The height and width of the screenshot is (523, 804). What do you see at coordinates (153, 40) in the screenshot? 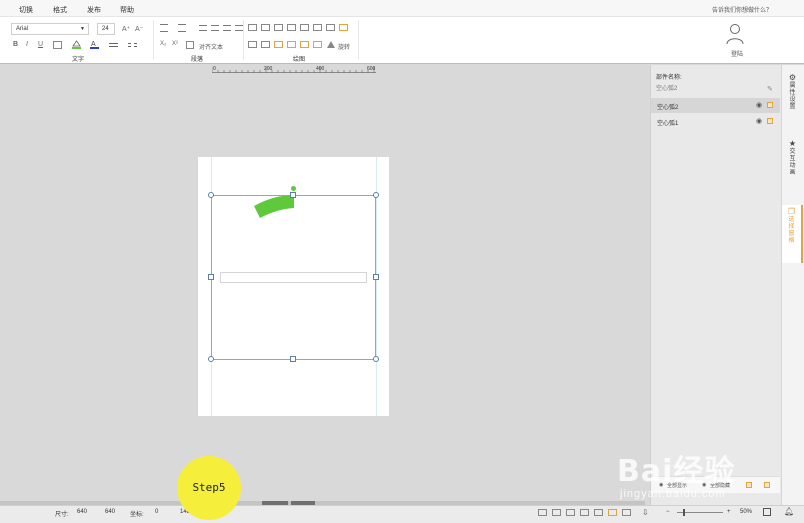
I see `ribbon-divider` at bounding box center [153, 40].